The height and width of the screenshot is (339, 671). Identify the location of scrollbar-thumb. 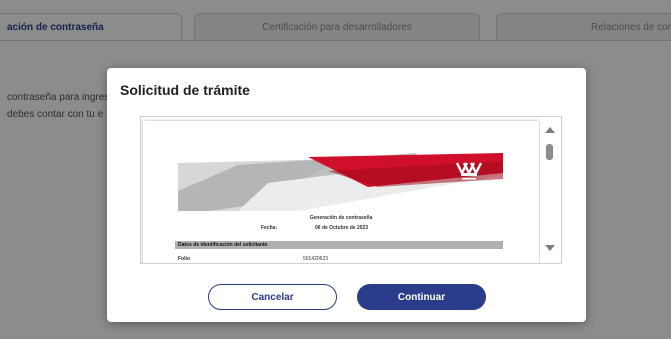
(549, 152).